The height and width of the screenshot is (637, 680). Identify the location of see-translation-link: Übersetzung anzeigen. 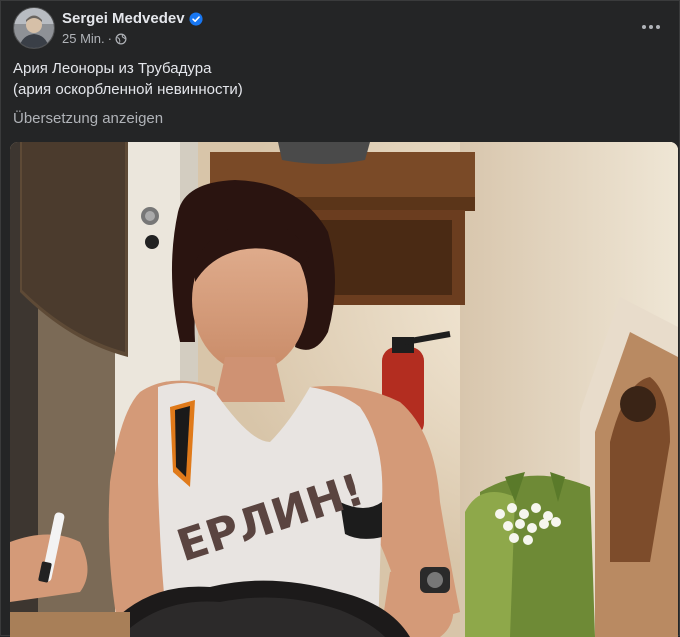
(88, 118).